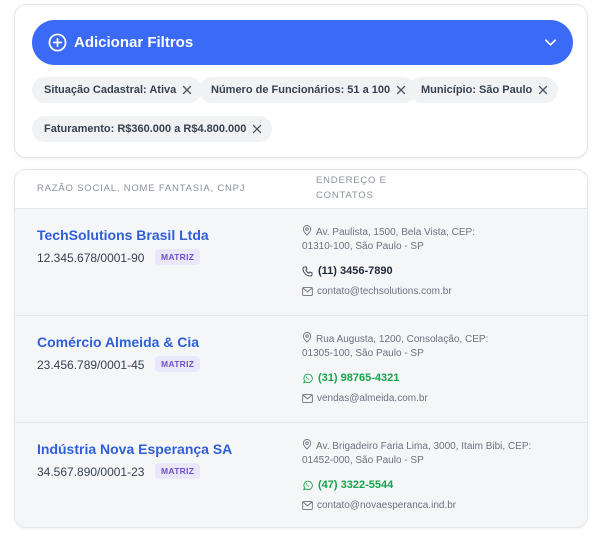 The height and width of the screenshot is (539, 601). I want to click on email-address: vendas@almeida.com.br, so click(372, 398).